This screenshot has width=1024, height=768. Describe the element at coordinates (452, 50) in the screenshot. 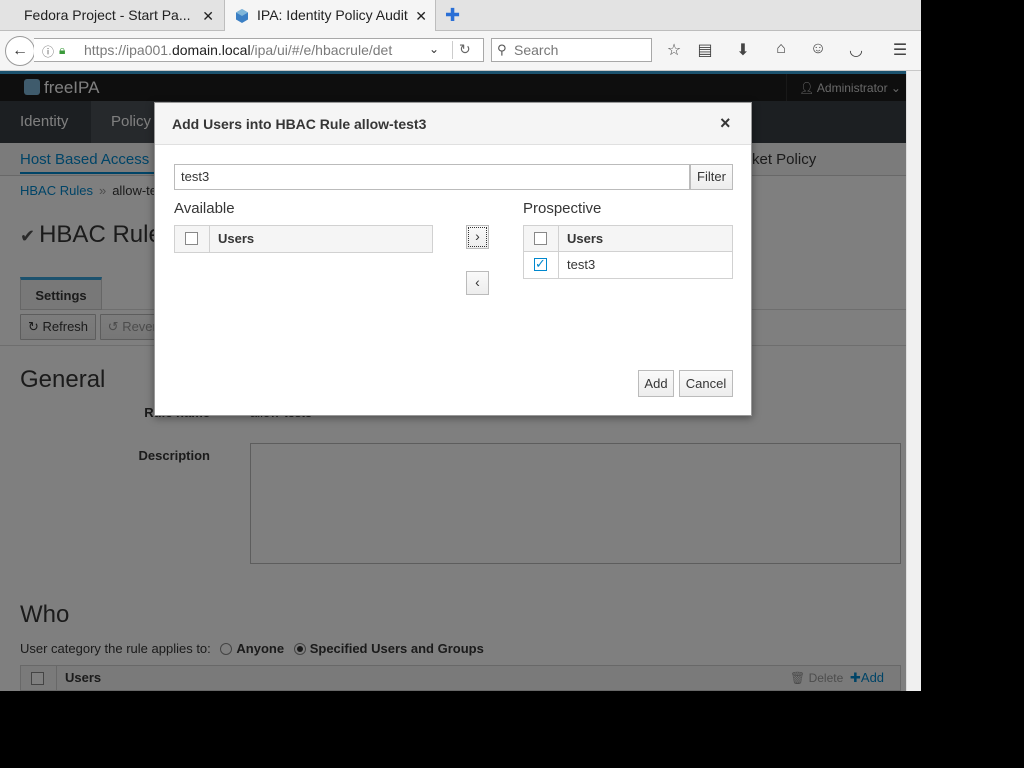

I see `url-separator` at that location.